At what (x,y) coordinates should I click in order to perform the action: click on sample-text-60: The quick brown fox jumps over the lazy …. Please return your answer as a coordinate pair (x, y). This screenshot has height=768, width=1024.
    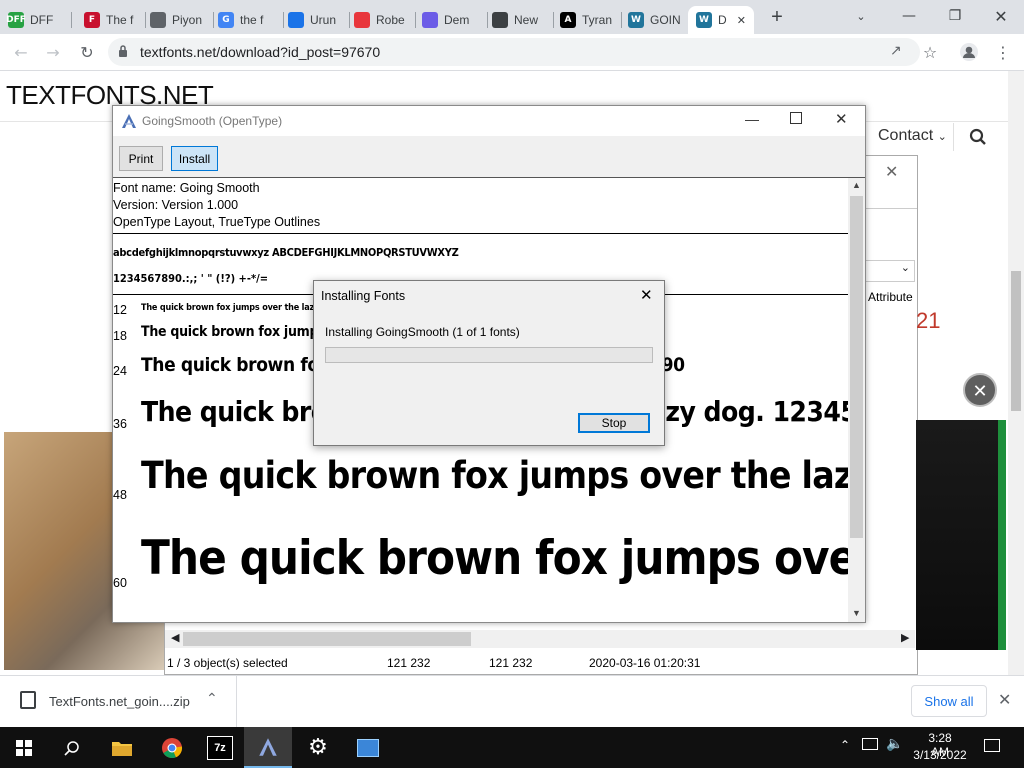
    Looking at the image, I should click on (494, 558).